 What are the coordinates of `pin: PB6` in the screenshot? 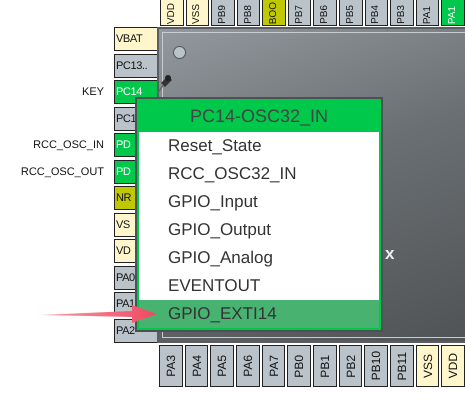 It's located at (325, 13).